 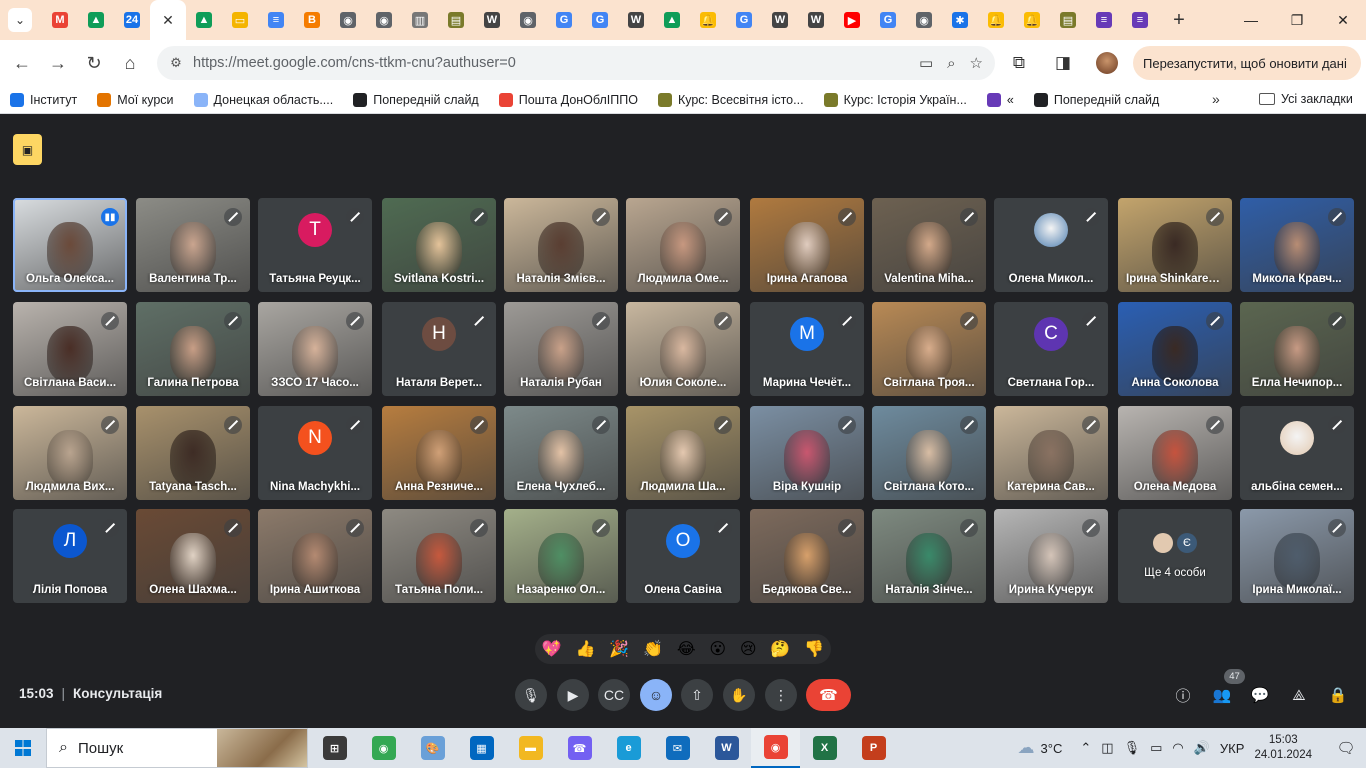 I want to click on notifications-icon: 🗨, so click(x=1346, y=748).